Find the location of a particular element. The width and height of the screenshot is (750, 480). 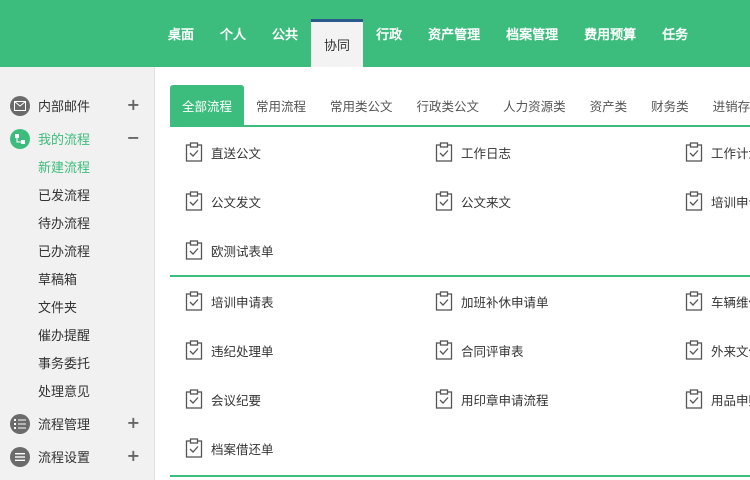

flow-label: 培训申请表 is located at coordinates (242, 302).